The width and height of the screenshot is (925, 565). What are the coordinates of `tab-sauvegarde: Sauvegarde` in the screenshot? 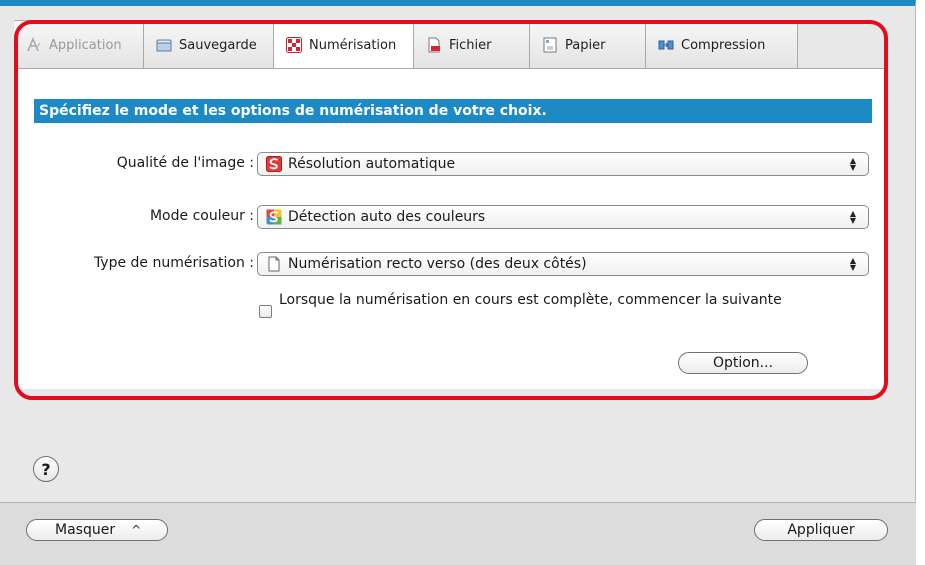 It's located at (209, 45).